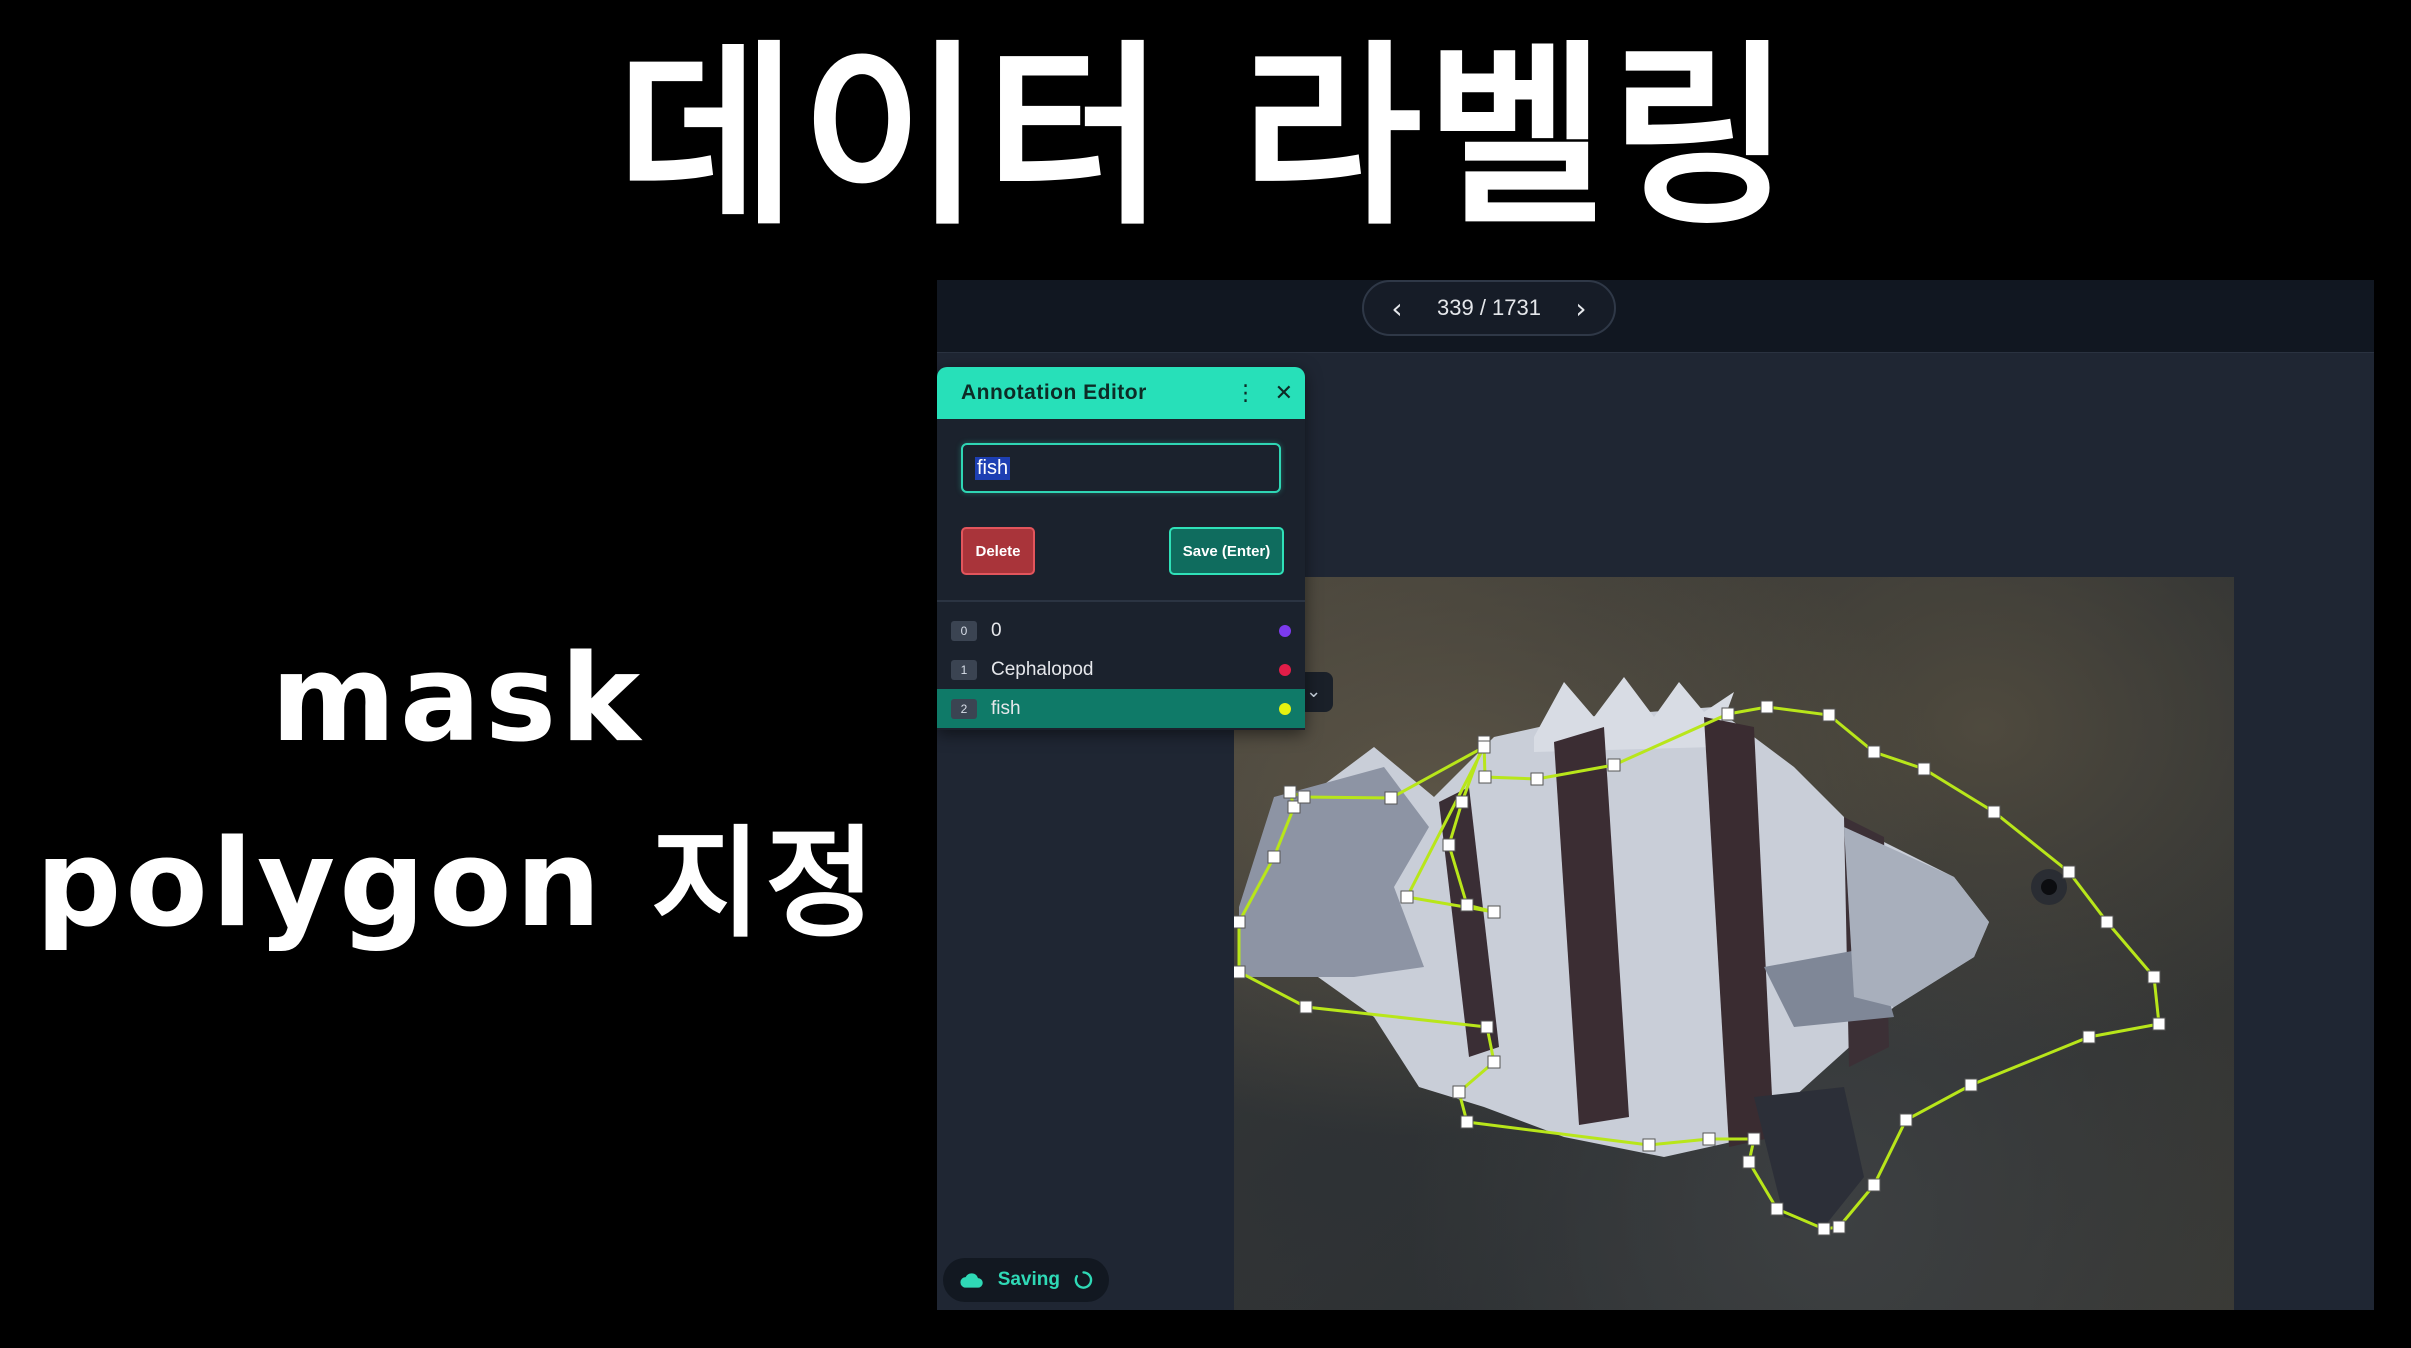  What do you see at coordinates (964, 630) in the screenshot?
I see `class-index: 0` at bounding box center [964, 630].